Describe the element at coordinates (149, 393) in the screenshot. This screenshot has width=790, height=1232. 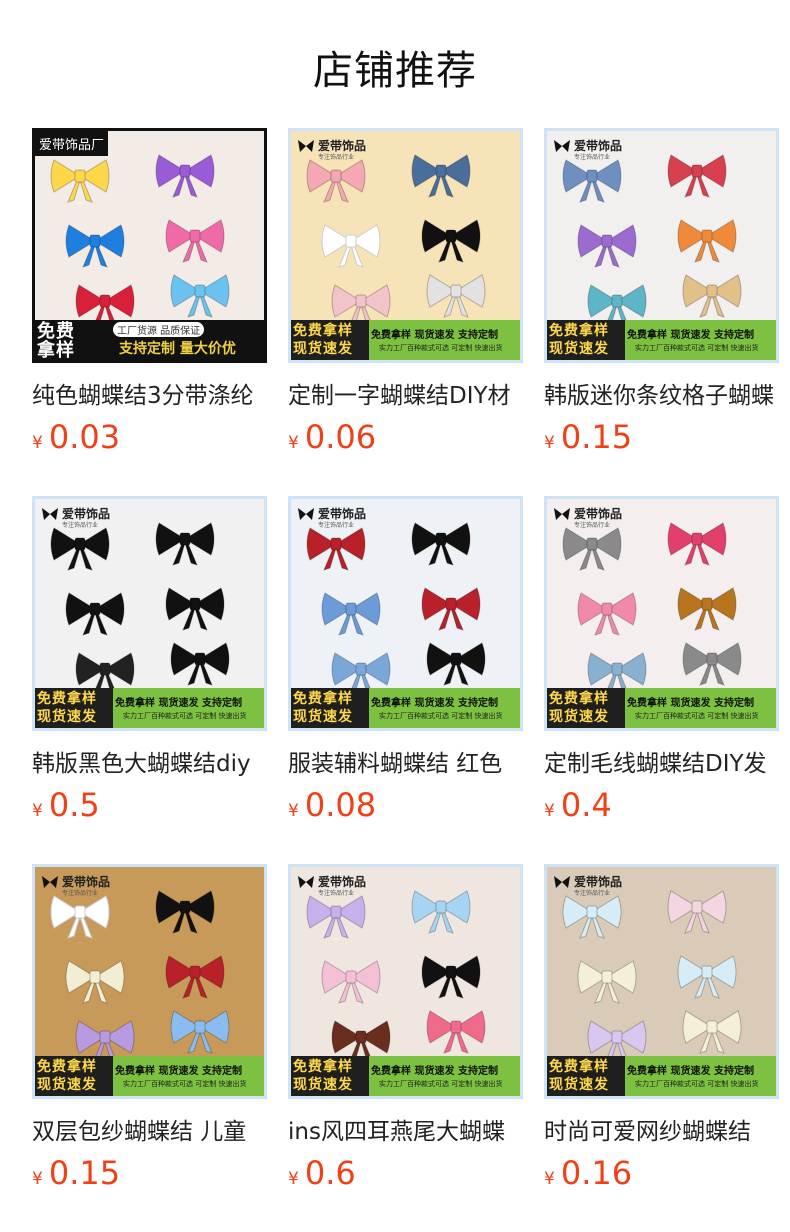
I see `product-title: 纯色蝴蝶结3分带涤纶` at that location.